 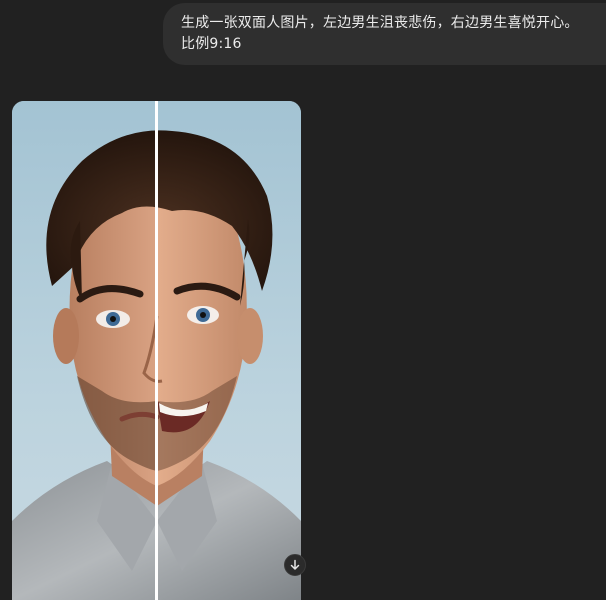 I want to click on user-message-line-1: 生成一张双面人图片，左边男生沮丧悲伤，右边男生喜悦开心。, so click(x=380, y=23).